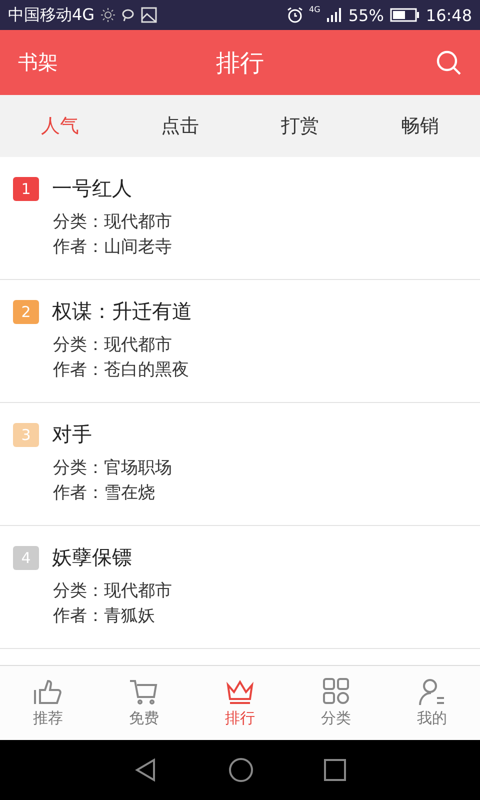 The width and height of the screenshot is (480, 800). What do you see at coordinates (138, 468) in the screenshot?
I see `category-value: 官场职场` at bounding box center [138, 468].